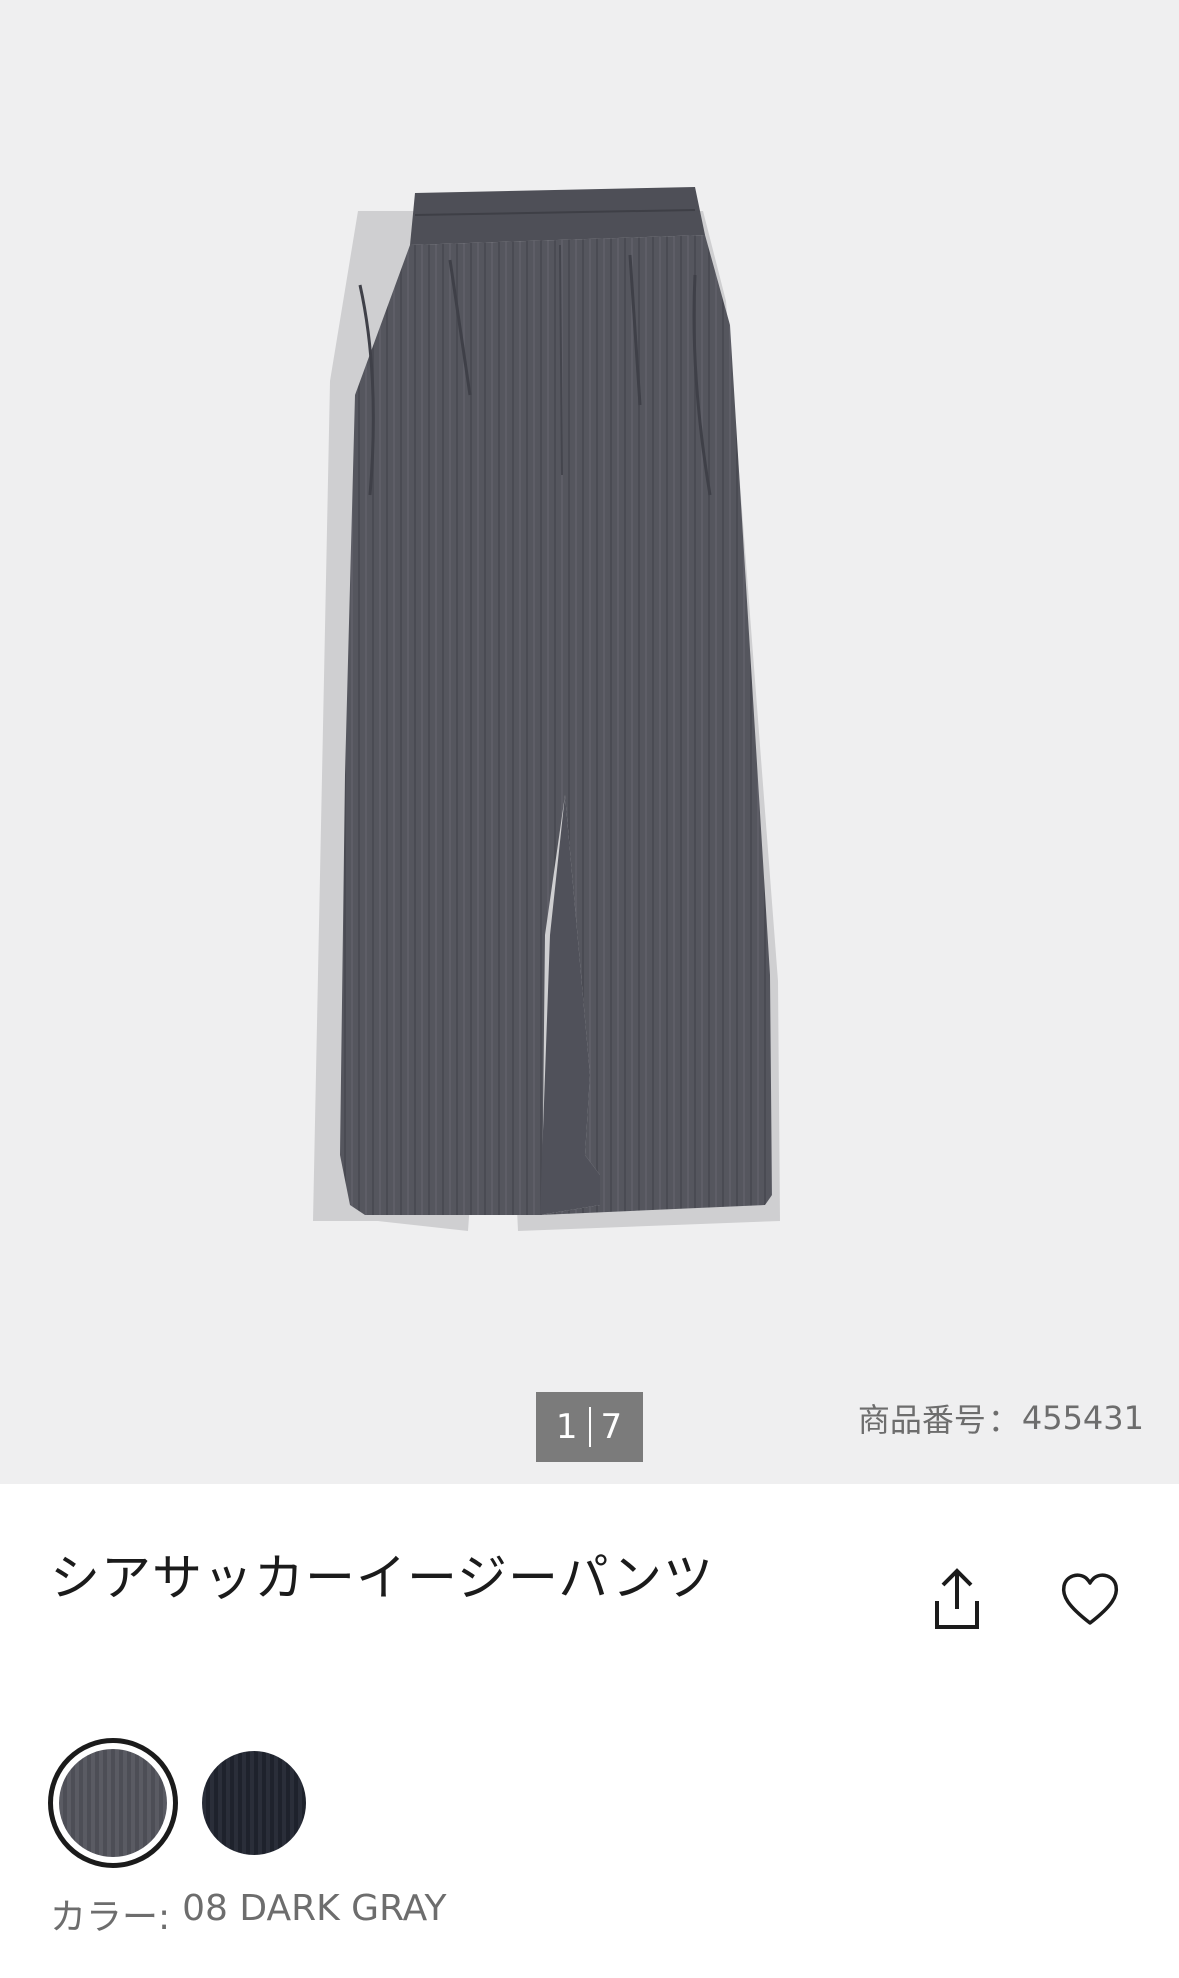  What do you see at coordinates (196, 1803) in the screenshot?
I see `color-swatches` at bounding box center [196, 1803].